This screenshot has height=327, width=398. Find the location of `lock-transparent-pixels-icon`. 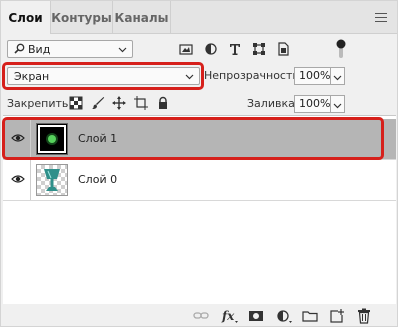

lock-transparent-pixels-icon is located at coordinates (76, 103).